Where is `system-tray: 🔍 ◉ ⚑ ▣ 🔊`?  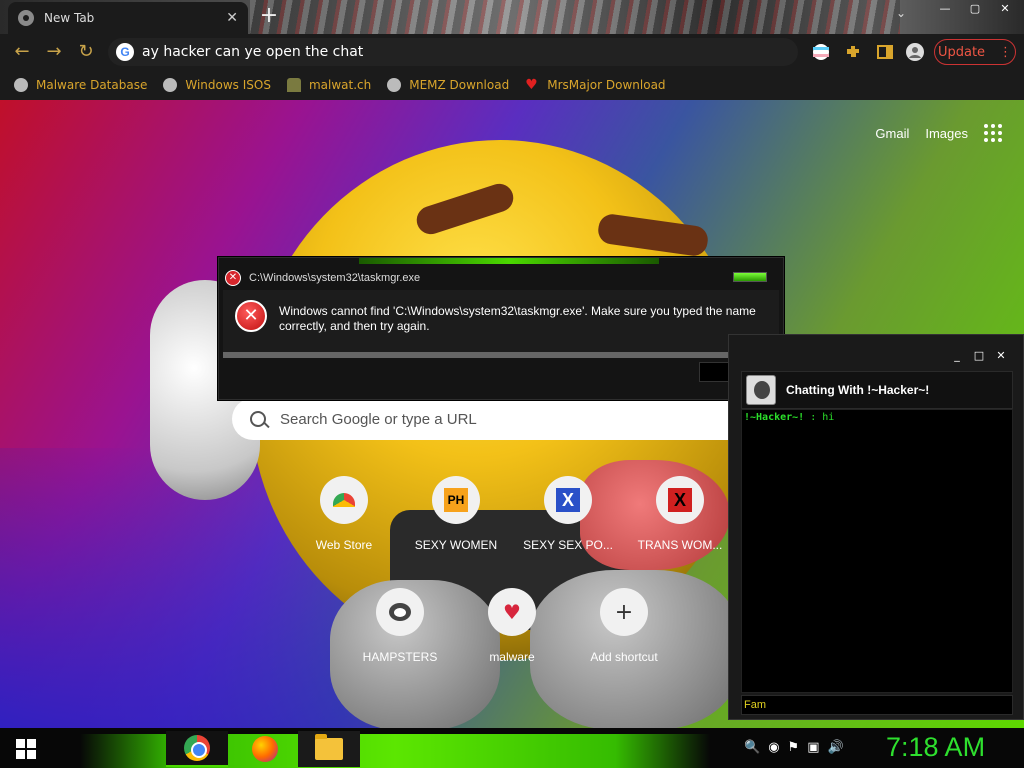 system-tray: 🔍 ◉ ⚑ ▣ 🔊 is located at coordinates (794, 747).